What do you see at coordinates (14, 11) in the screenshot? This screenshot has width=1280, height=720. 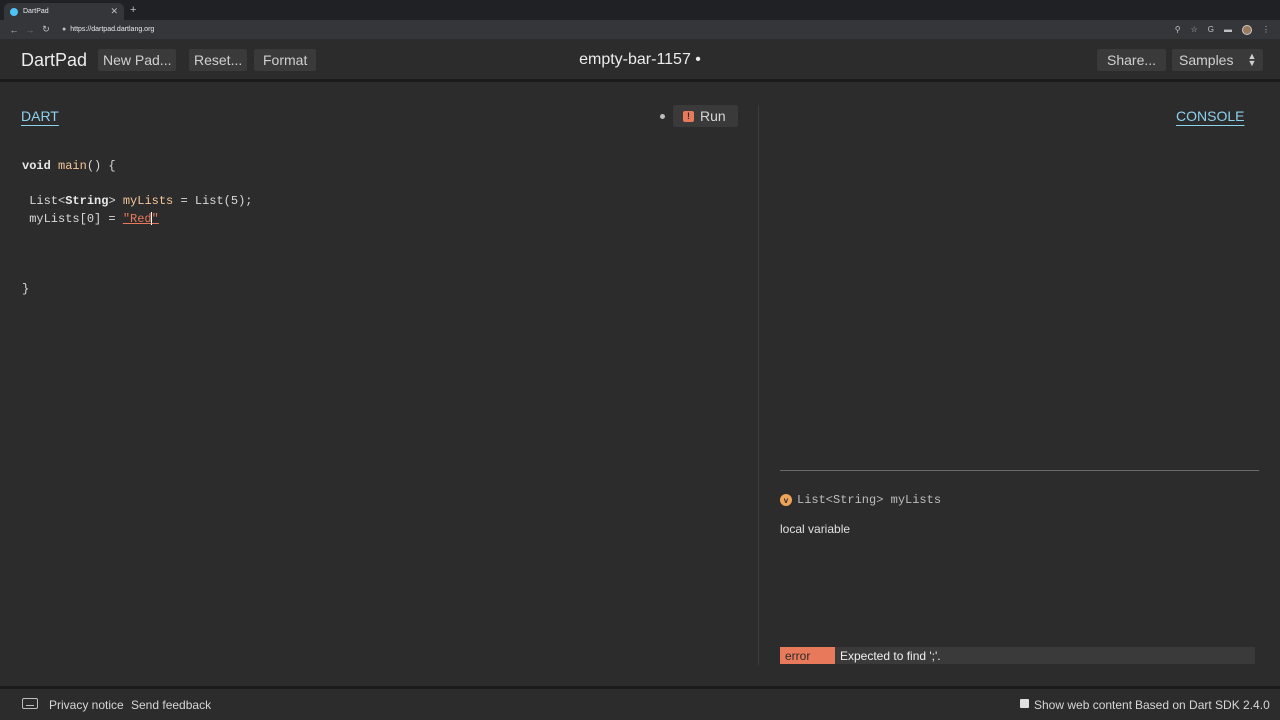 I see `dart-favicon-icon` at bounding box center [14, 11].